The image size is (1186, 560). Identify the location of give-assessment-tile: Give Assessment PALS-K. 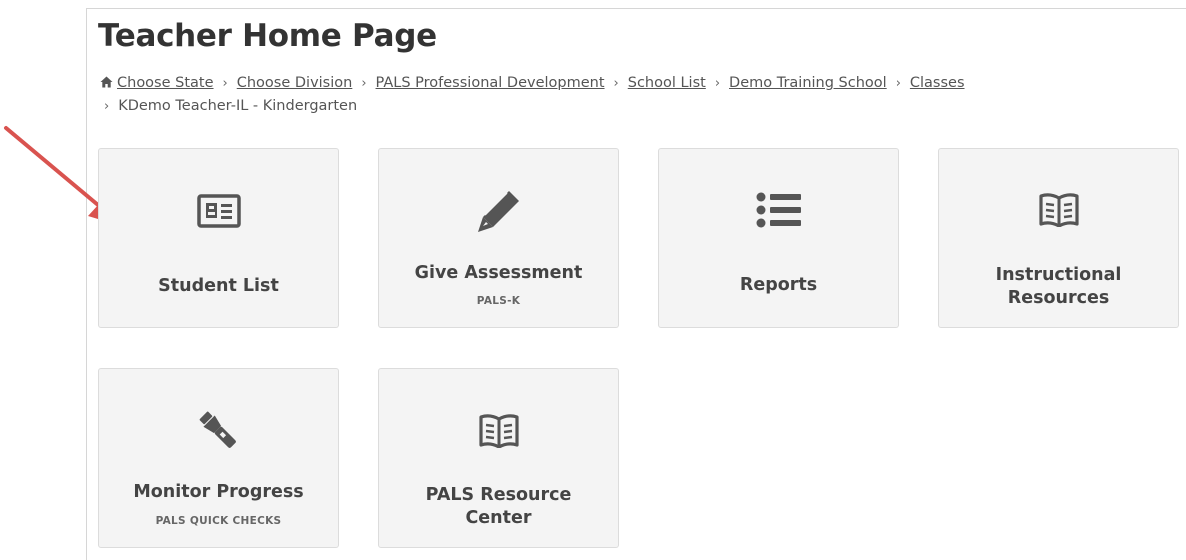
(498, 238).